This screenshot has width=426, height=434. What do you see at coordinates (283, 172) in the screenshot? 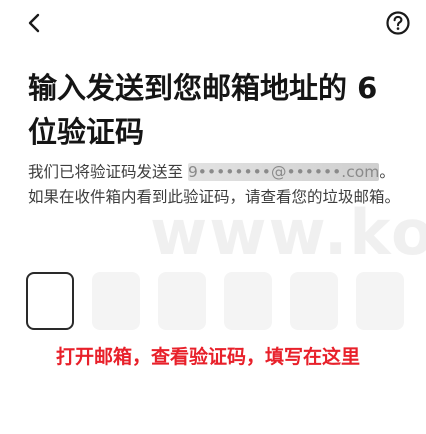
I see `masked-email: 9••••••••@••••••.com` at bounding box center [283, 172].